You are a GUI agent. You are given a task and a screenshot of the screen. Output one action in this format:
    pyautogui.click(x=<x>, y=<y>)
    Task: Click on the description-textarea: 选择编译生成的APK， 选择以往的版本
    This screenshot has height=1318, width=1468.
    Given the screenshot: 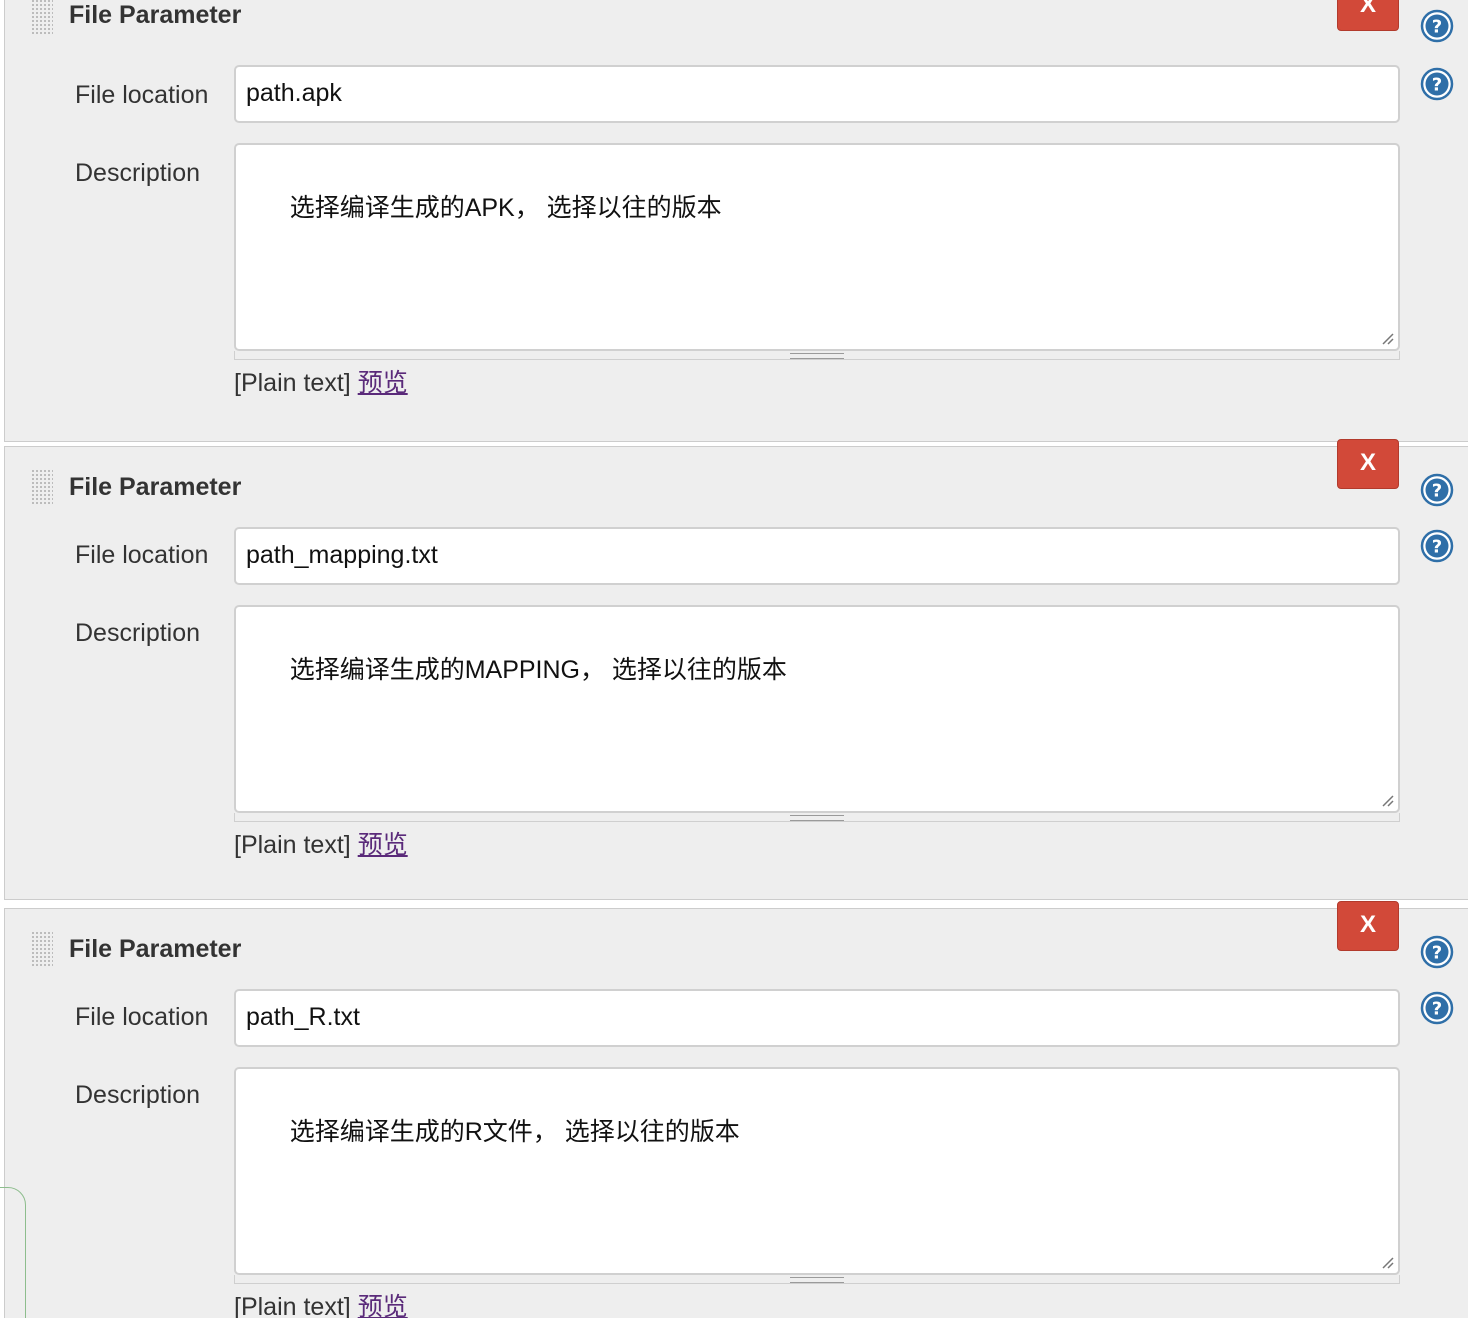 What is the action you would take?
    pyautogui.click(x=817, y=247)
    